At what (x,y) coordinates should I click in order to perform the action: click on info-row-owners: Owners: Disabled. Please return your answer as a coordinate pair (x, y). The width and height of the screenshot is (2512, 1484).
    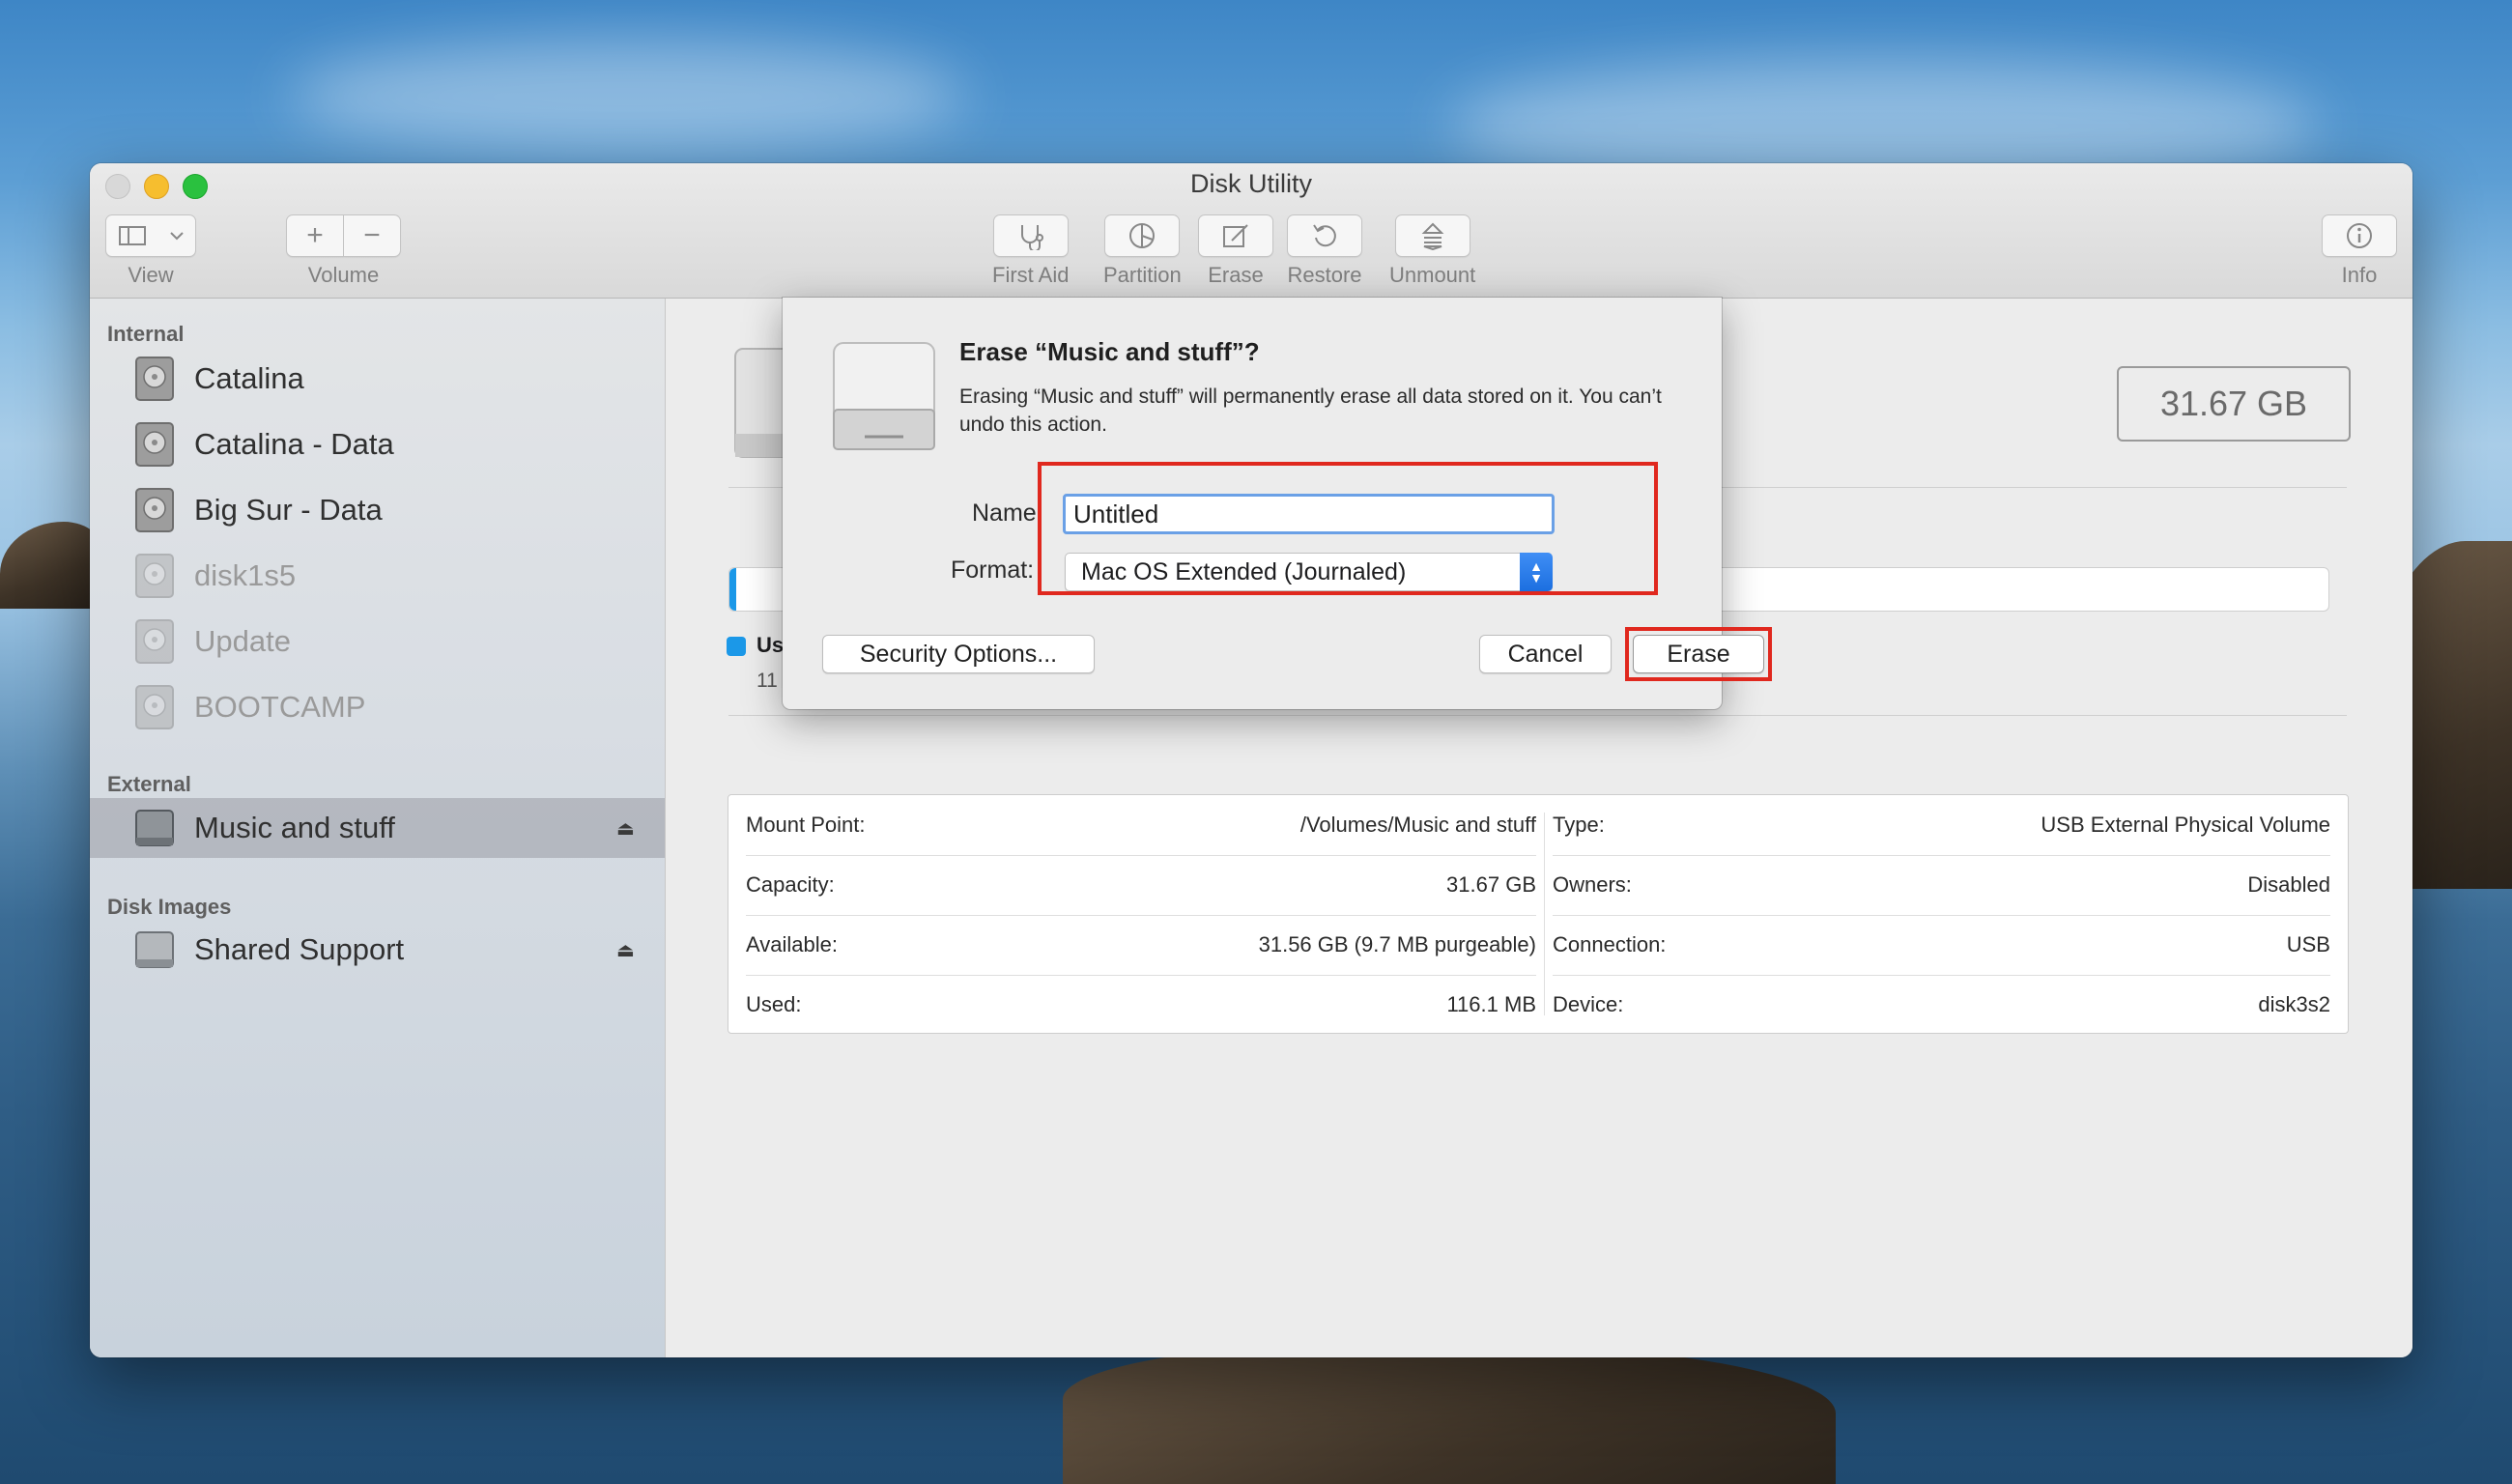
    Looking at the image, I should click on (1942, 885).